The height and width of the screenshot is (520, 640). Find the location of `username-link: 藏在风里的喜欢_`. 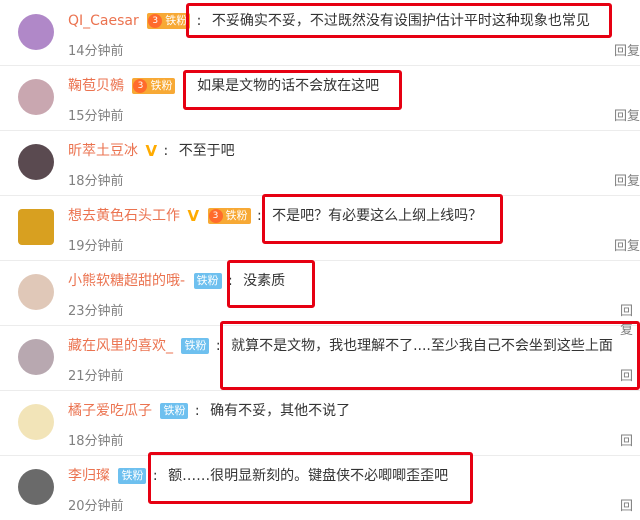

username-link: 藏在风里的喜欢_ is located at coordinates (120, 346).